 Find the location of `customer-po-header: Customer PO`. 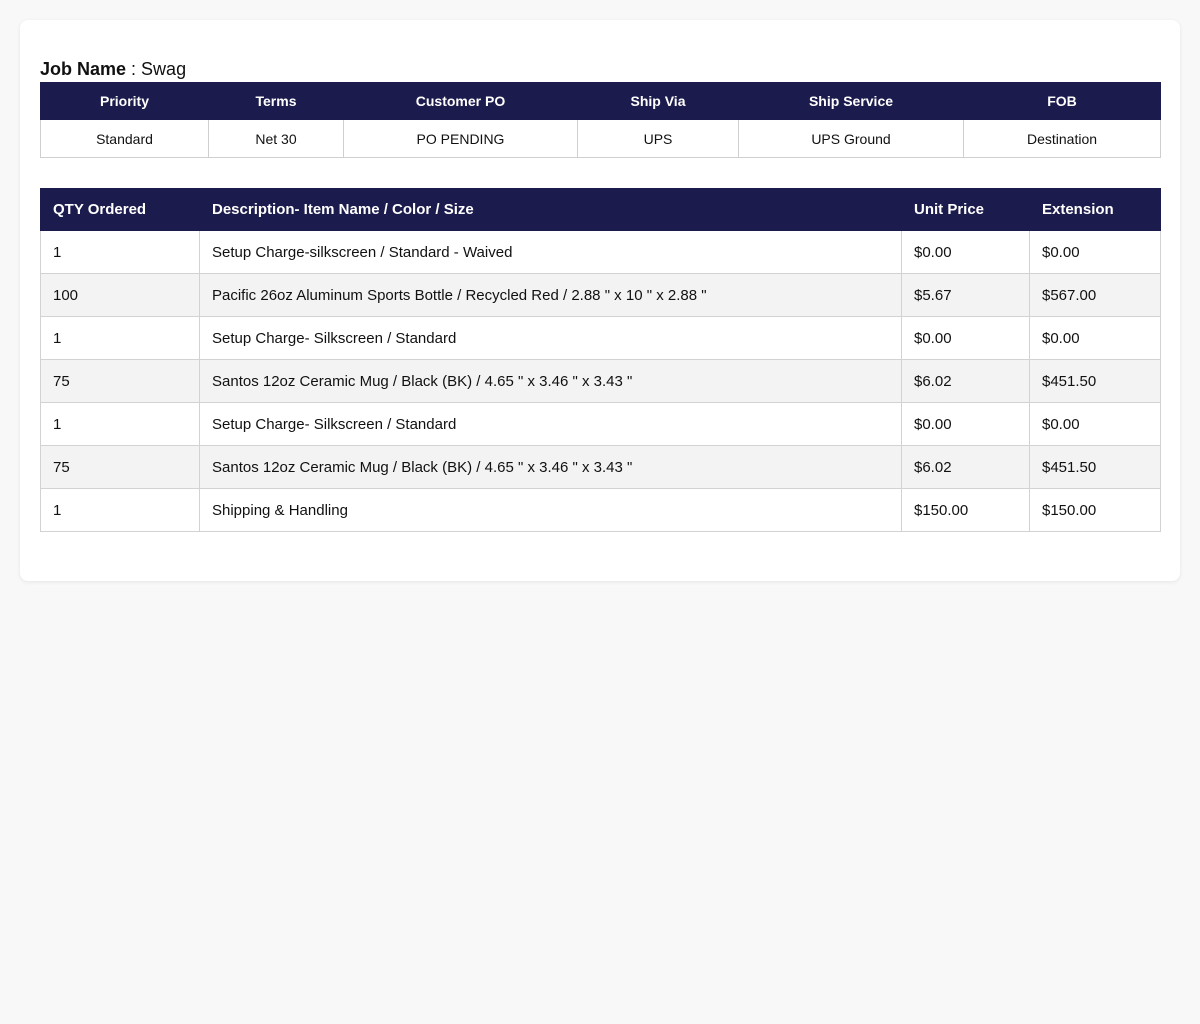

customer-po-header: Customer PO is located at coordinates (460, 101).